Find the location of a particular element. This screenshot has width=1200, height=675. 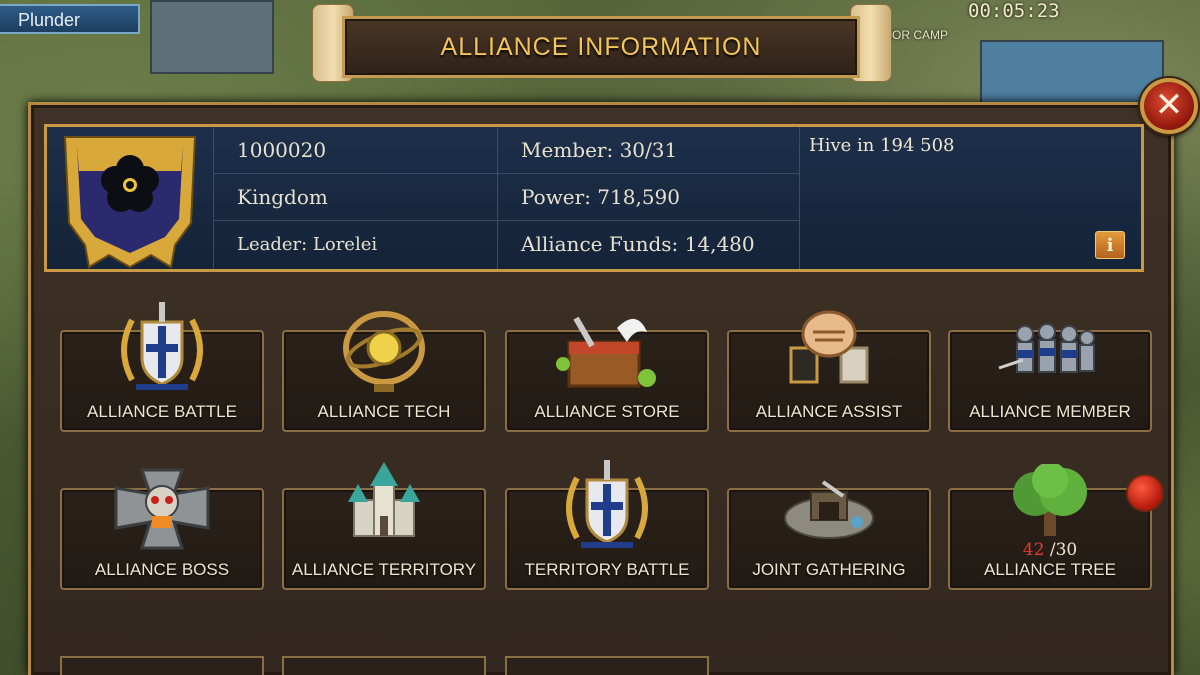

alliance-members: Member: 30/31 is located at coordinates (648, 150).